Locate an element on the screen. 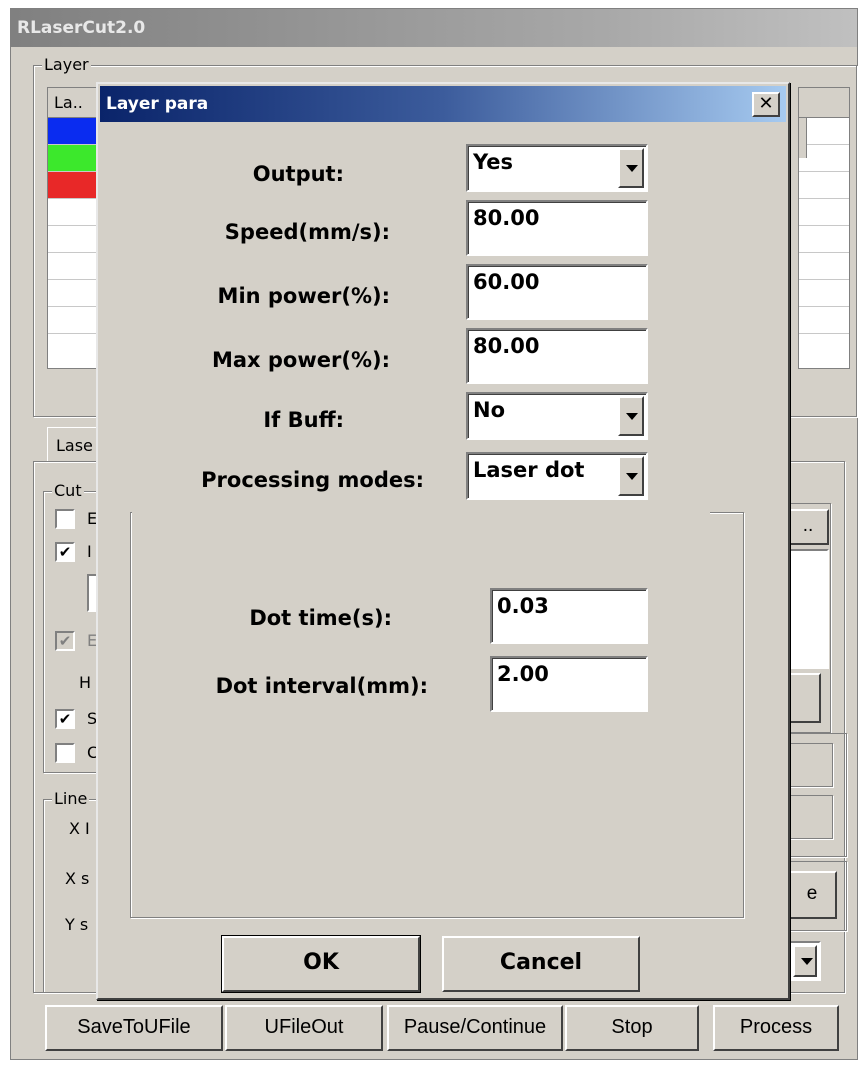  right-combo-arrow-icon is located at coordinates (805, 961).